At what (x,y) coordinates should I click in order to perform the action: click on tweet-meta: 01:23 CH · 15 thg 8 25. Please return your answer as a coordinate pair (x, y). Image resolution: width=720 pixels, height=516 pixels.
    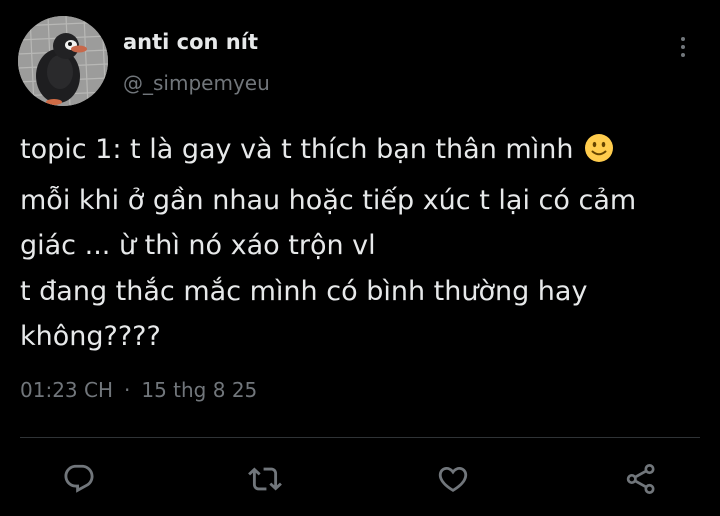
    Looking at the image, I should click on (138, 390).